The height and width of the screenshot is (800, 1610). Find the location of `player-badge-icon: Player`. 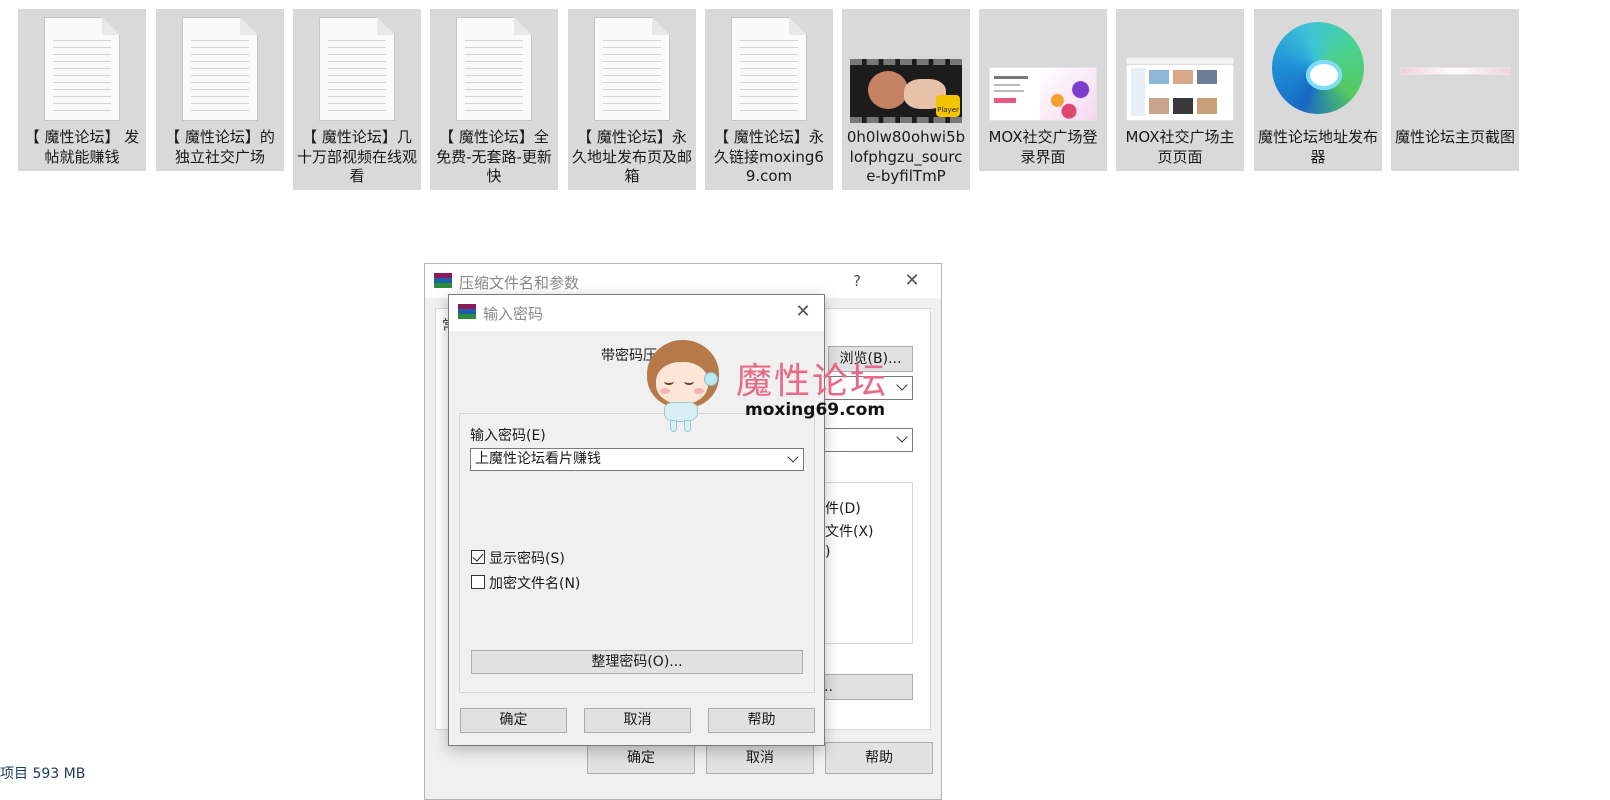

player-badge-icon: Player is located at coordinates (948, 106).